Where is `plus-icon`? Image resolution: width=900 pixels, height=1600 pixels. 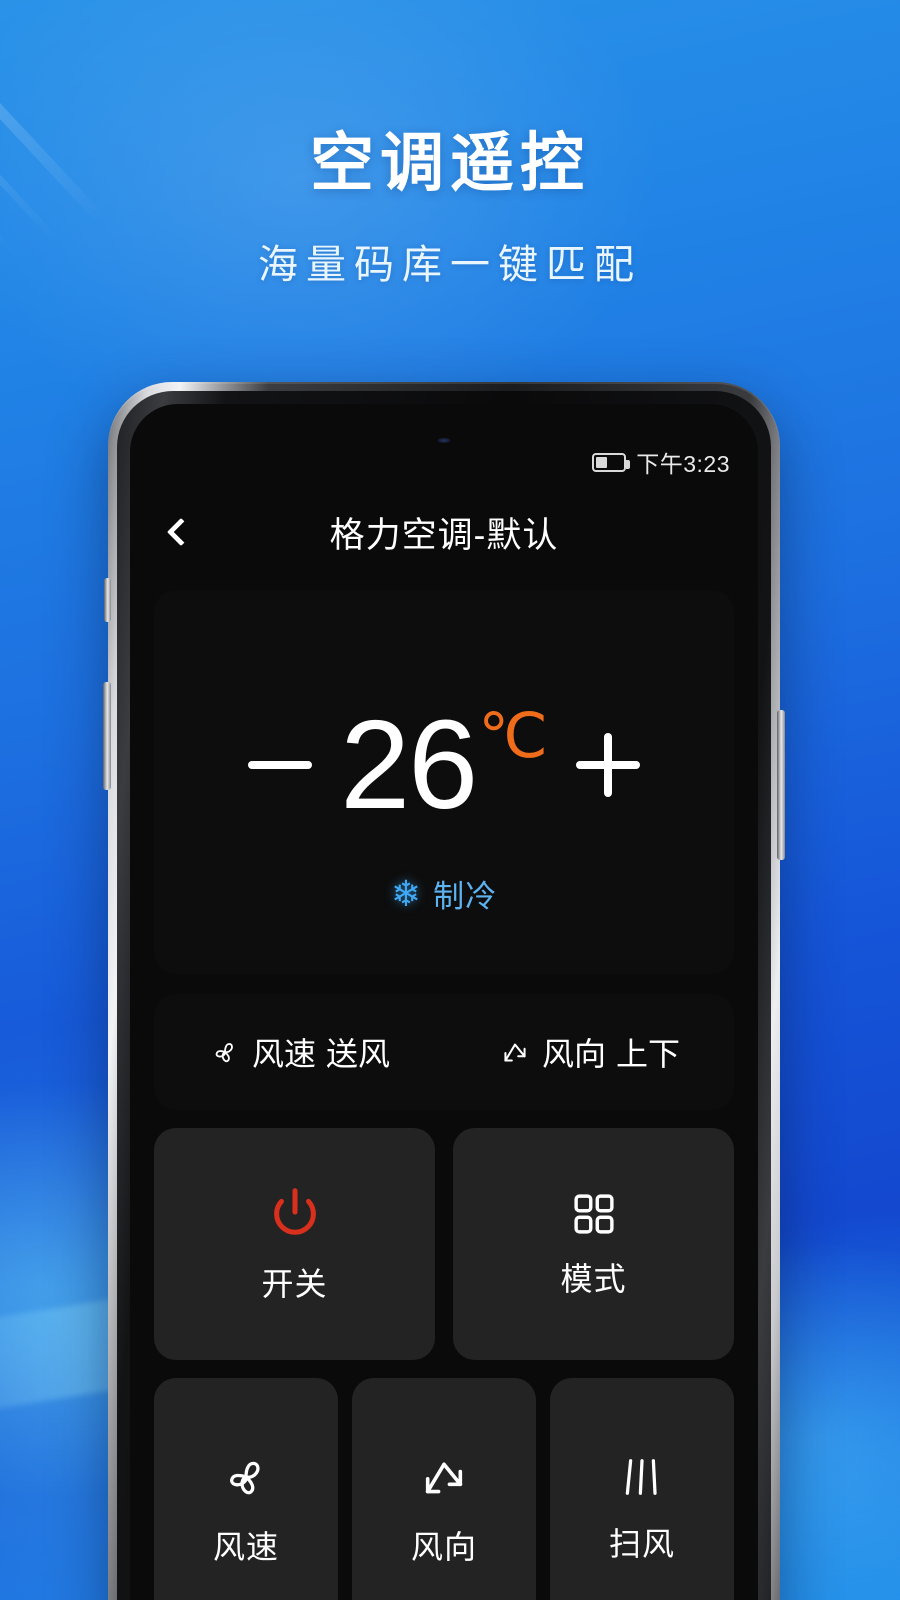
plus-icon is located at coordinates (607, 765).